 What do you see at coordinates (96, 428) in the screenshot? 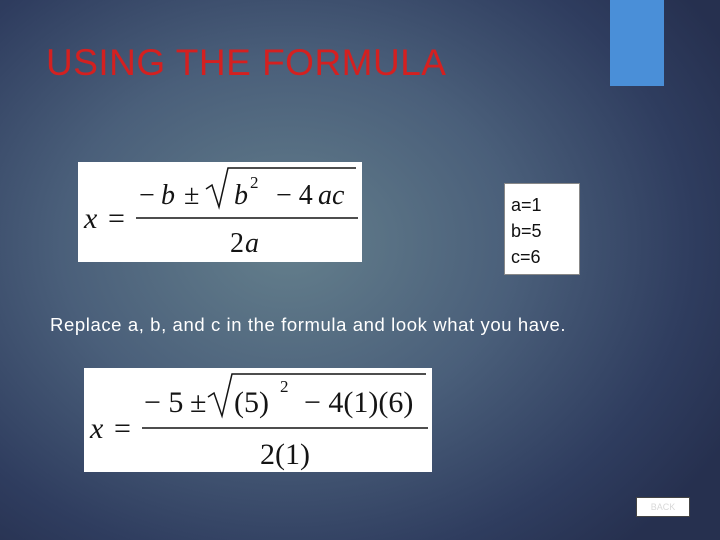
I see `substituted-lhs-x: x` at bounding box center [96, 428].